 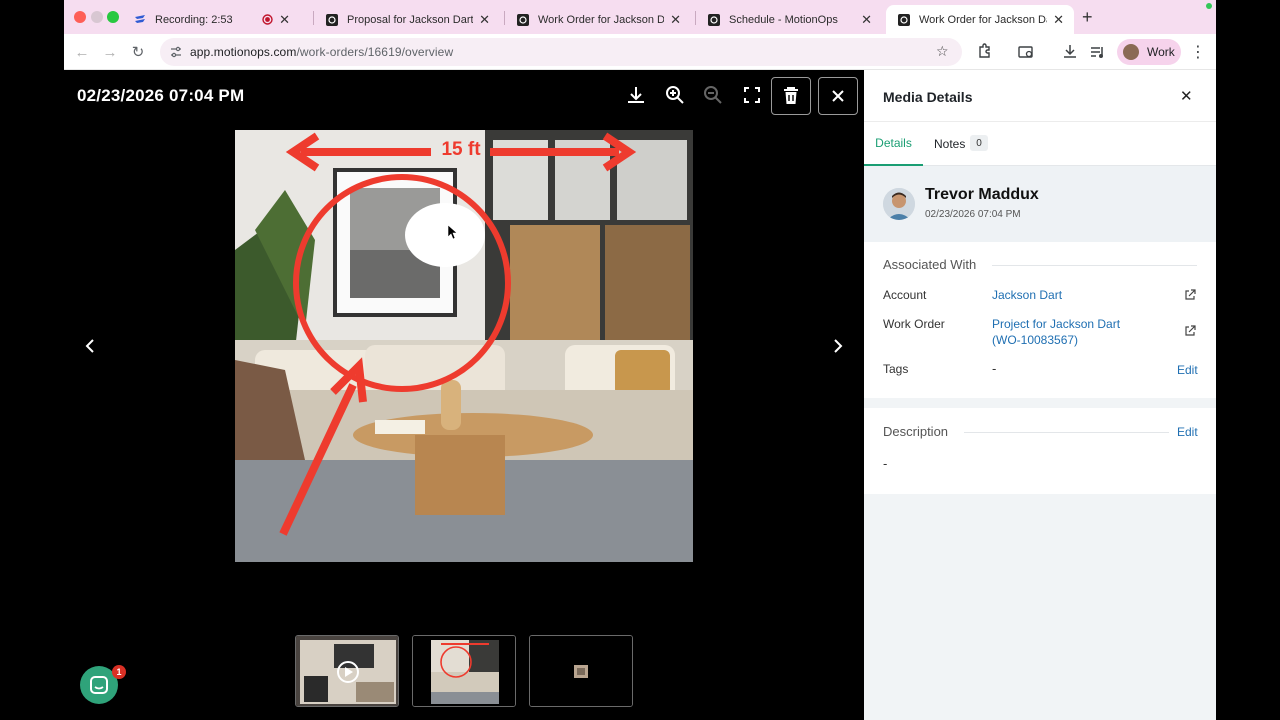 I want to click on account-label: Account, so click(x=905, y=295).